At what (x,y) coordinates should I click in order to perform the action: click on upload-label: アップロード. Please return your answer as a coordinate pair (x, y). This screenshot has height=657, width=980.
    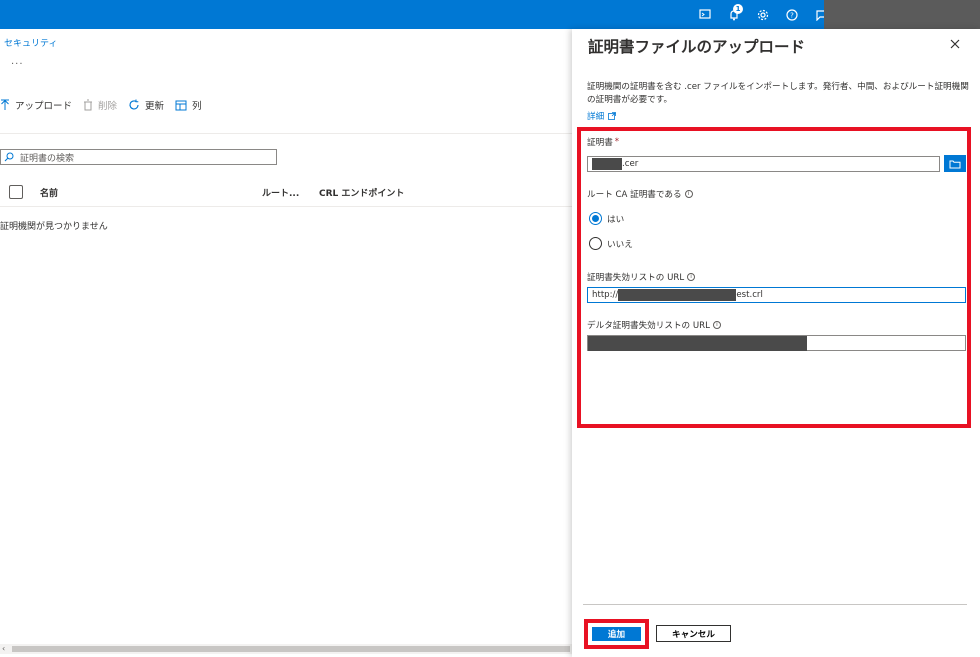
    Looking at the image, I should click on (44, 106).